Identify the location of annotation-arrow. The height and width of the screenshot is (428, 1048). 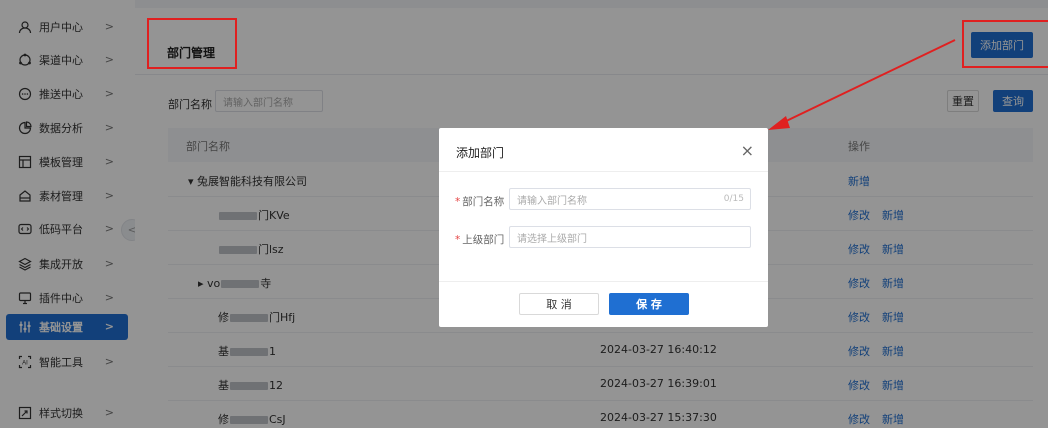
(862, 84).